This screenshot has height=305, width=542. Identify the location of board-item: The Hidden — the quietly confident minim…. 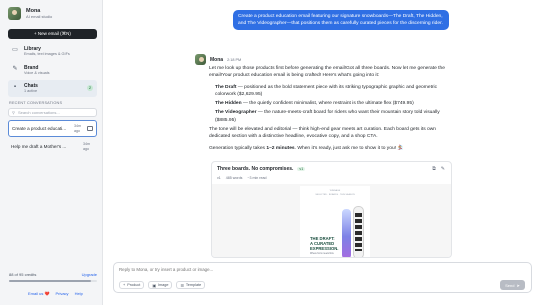
(335, 103).